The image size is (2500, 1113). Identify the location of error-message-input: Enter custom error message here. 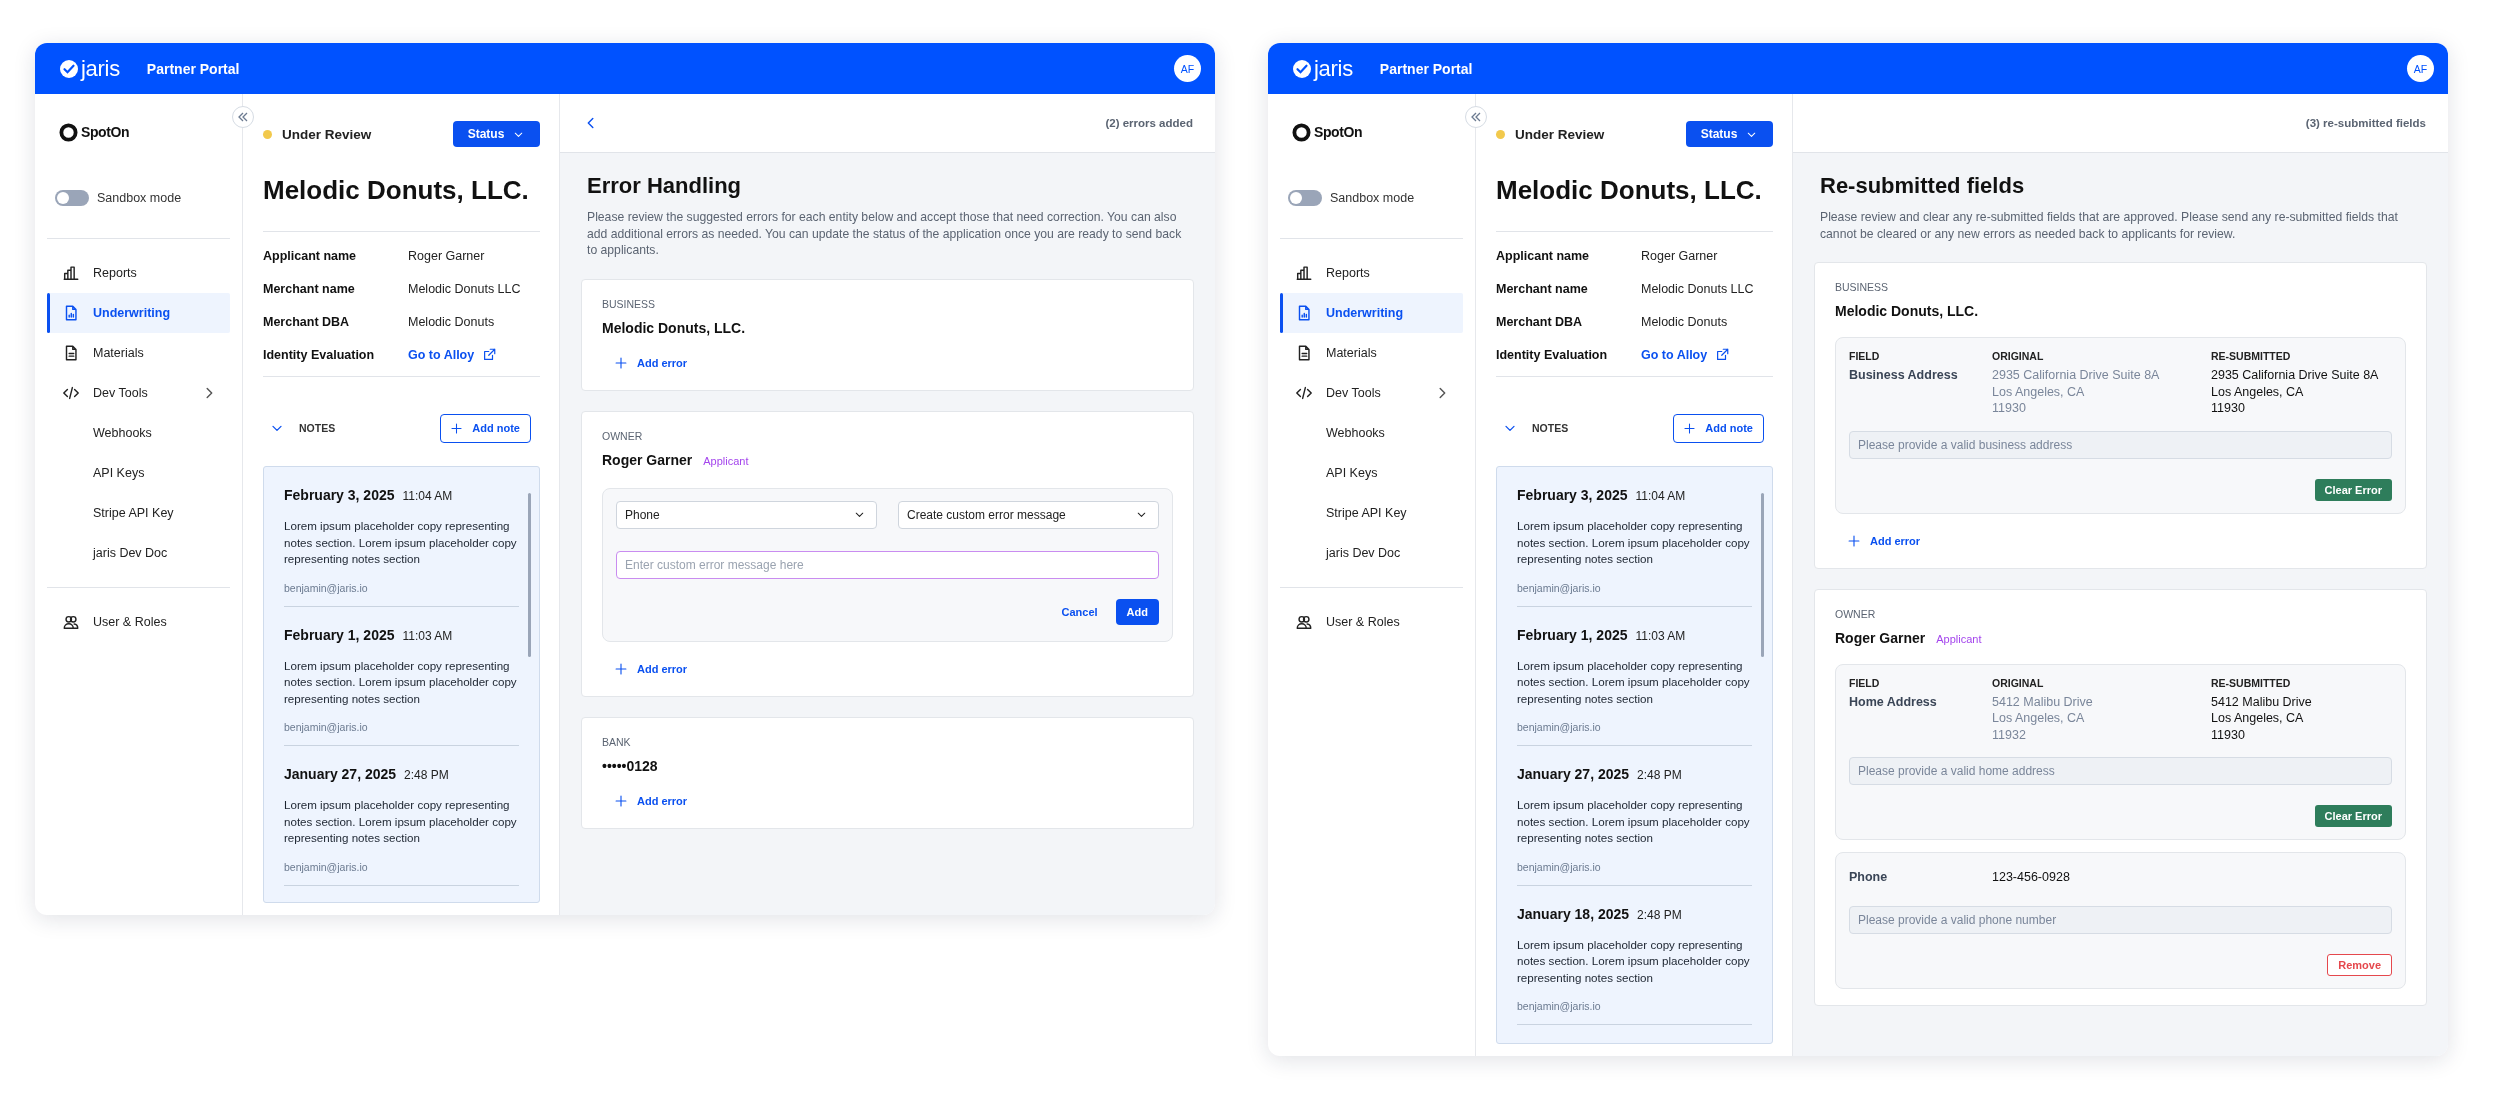
(887, 564).